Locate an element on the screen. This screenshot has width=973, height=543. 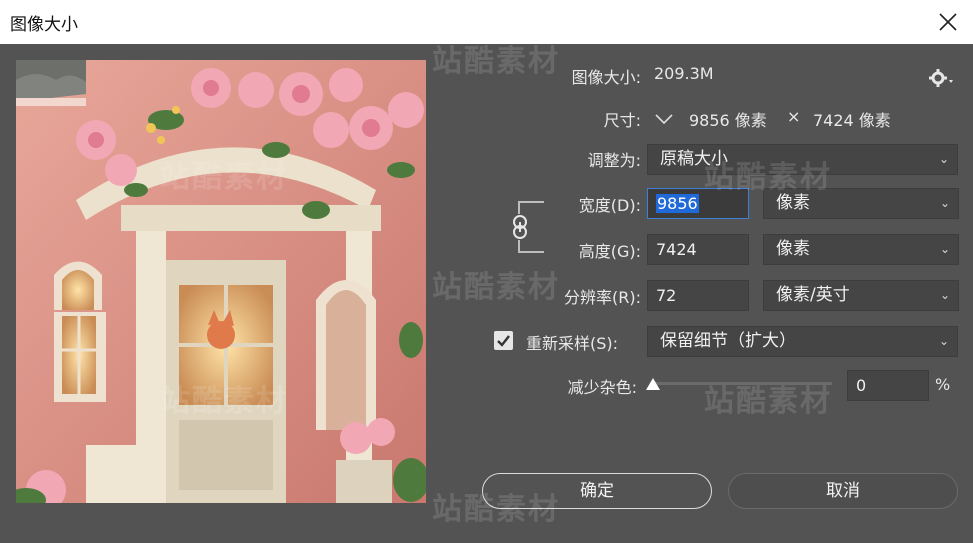
resolution-value: 72 is located at coordinates (666, 295).